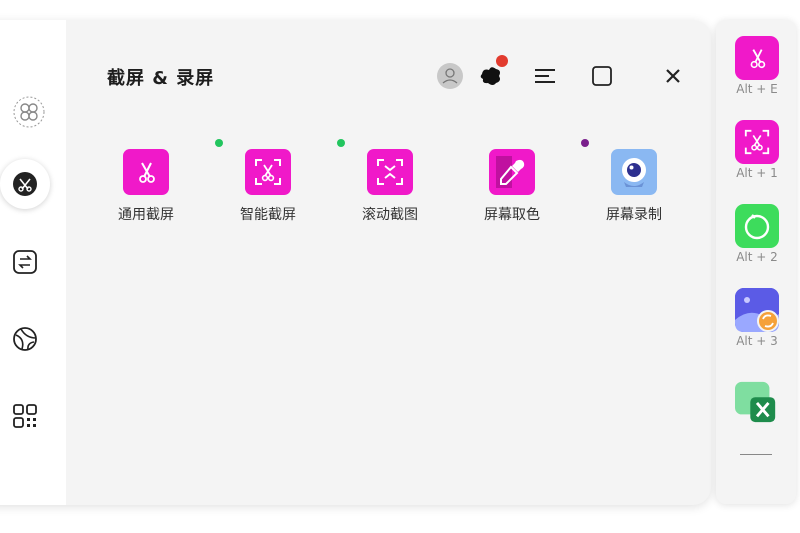 The width and height of the screenshot is (800, 533). Describe the element at coordinates (161, 78) in the screenshot. I see `page-title: 截屏 & 录屏` at that location.